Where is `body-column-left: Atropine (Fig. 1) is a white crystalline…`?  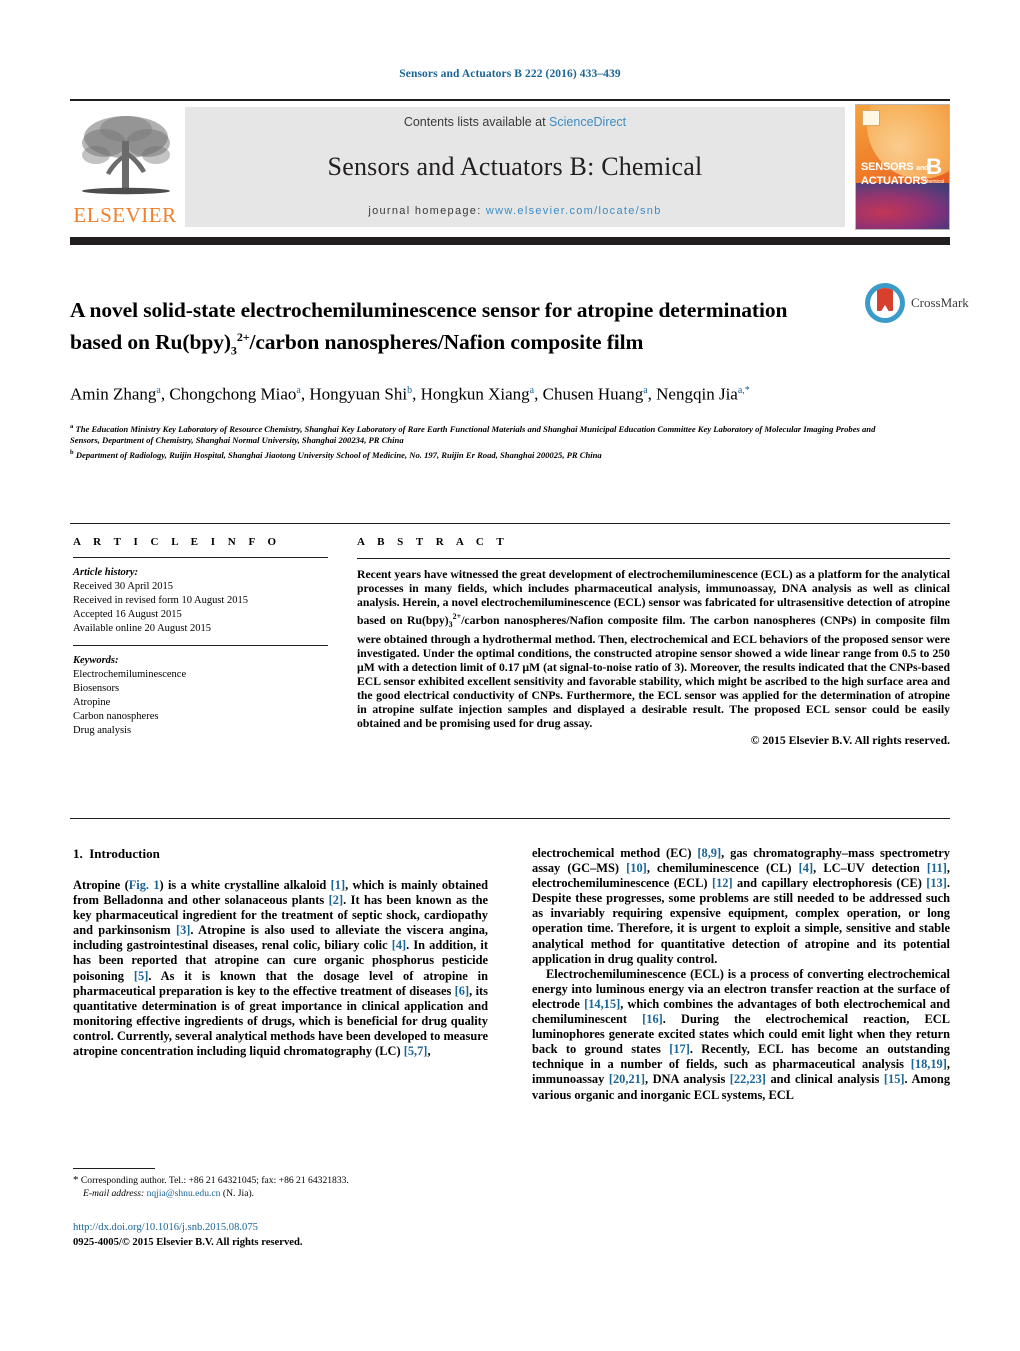 body-column-left: Atropine (Fig. 1) is a white crystalline… is located at coordinates (280, 968).